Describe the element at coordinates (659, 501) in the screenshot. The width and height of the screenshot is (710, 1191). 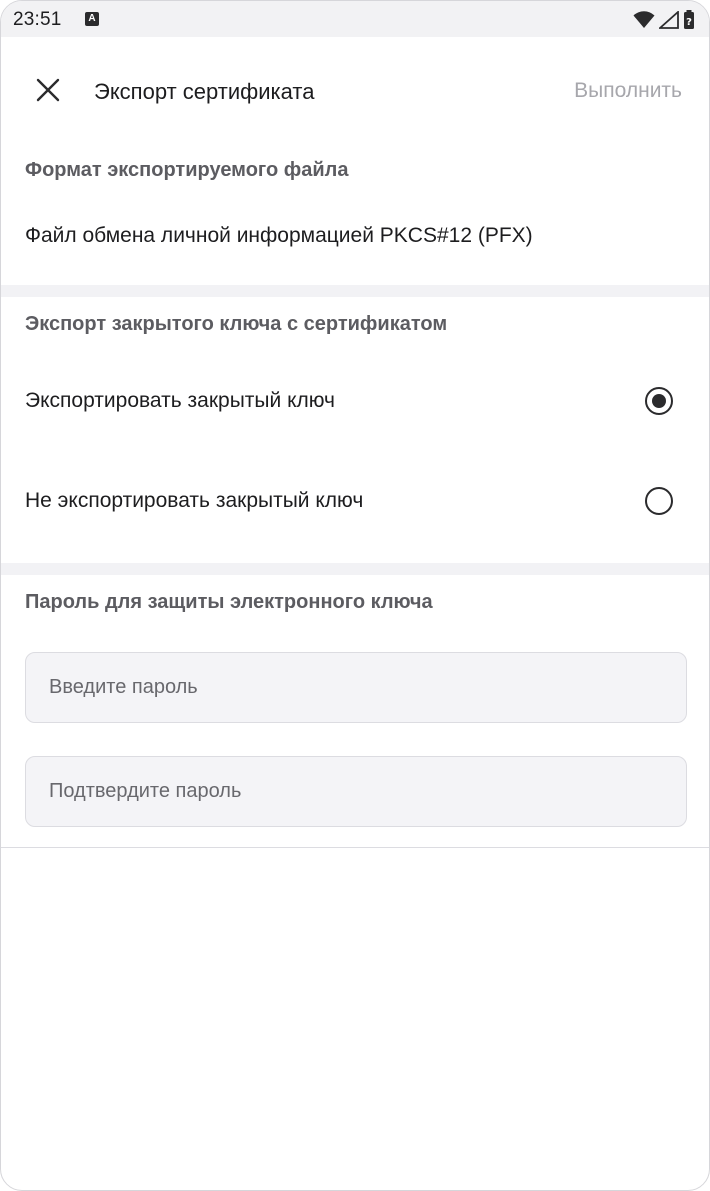
I see `radio-button-unselected` at that location.